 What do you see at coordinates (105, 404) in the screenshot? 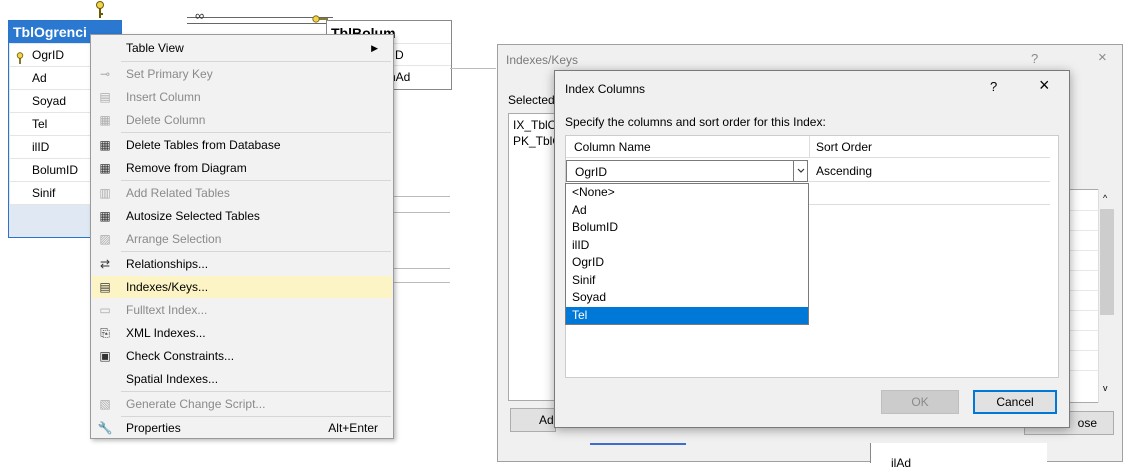
I see `script-icon: ▧` at bounding box center [105, 404].